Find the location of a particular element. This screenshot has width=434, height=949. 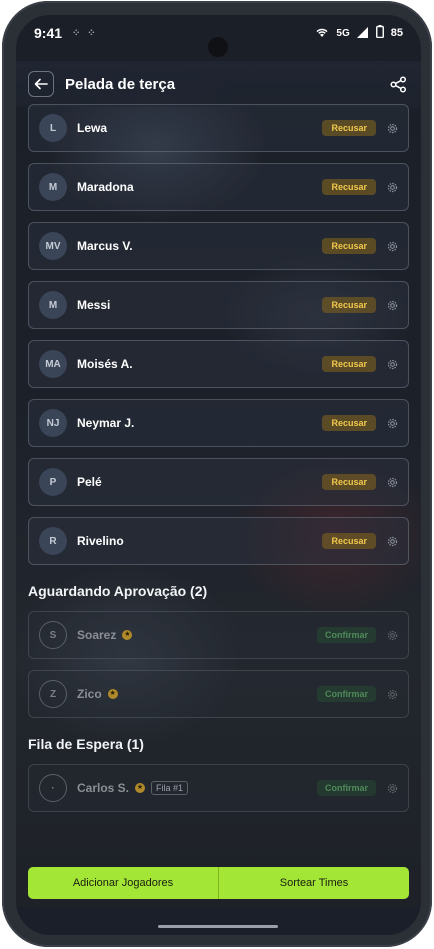

signal-icon is located at coordinates (362, 33).